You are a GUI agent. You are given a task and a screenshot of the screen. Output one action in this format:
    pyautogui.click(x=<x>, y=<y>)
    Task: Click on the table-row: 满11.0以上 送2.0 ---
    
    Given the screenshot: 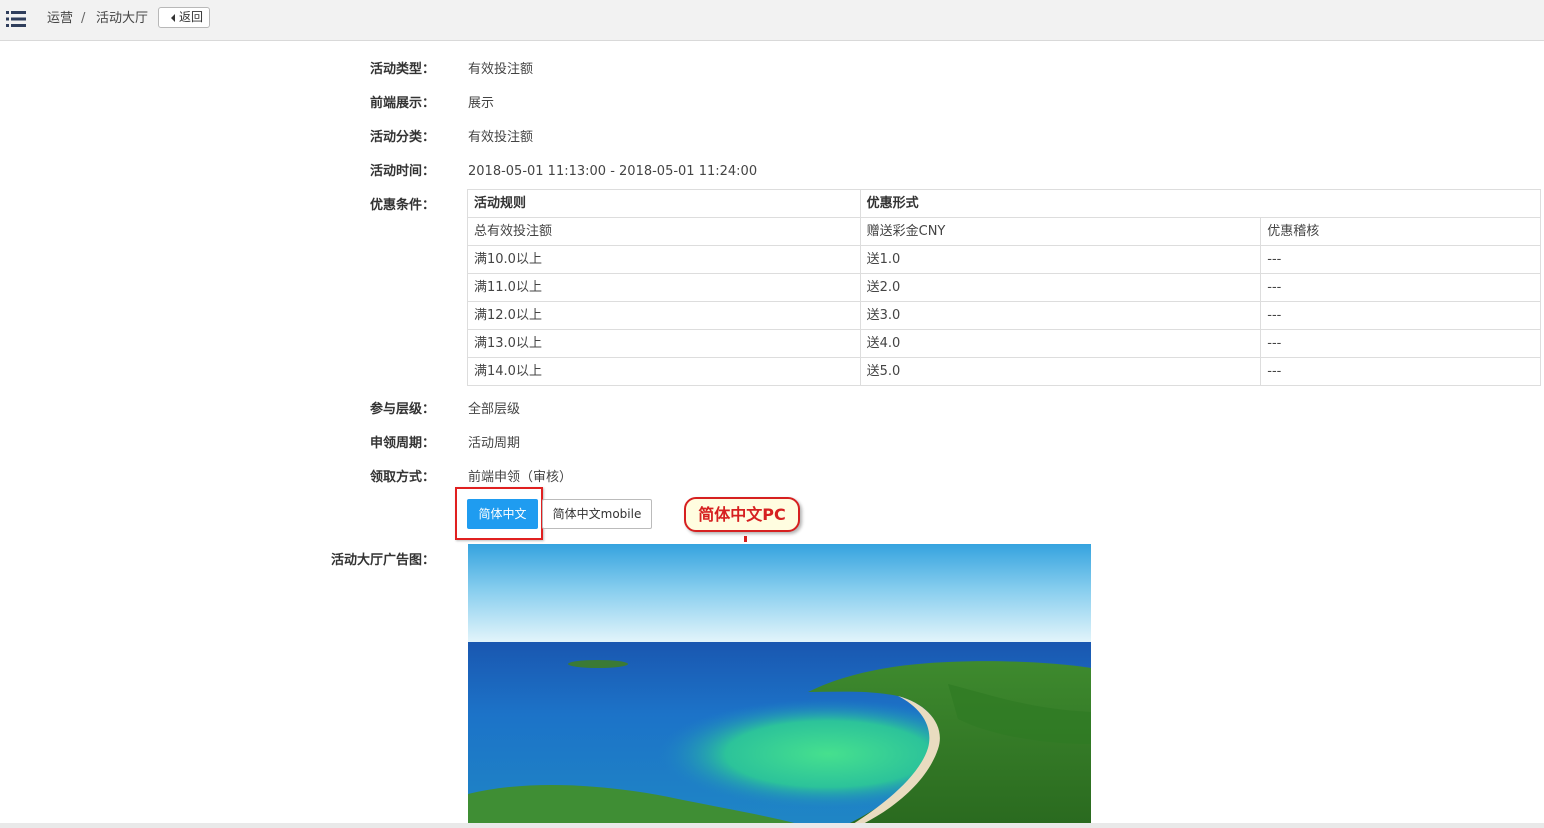 What is the action you would take?
    pyautogui.click(x=1004, y=287)
    